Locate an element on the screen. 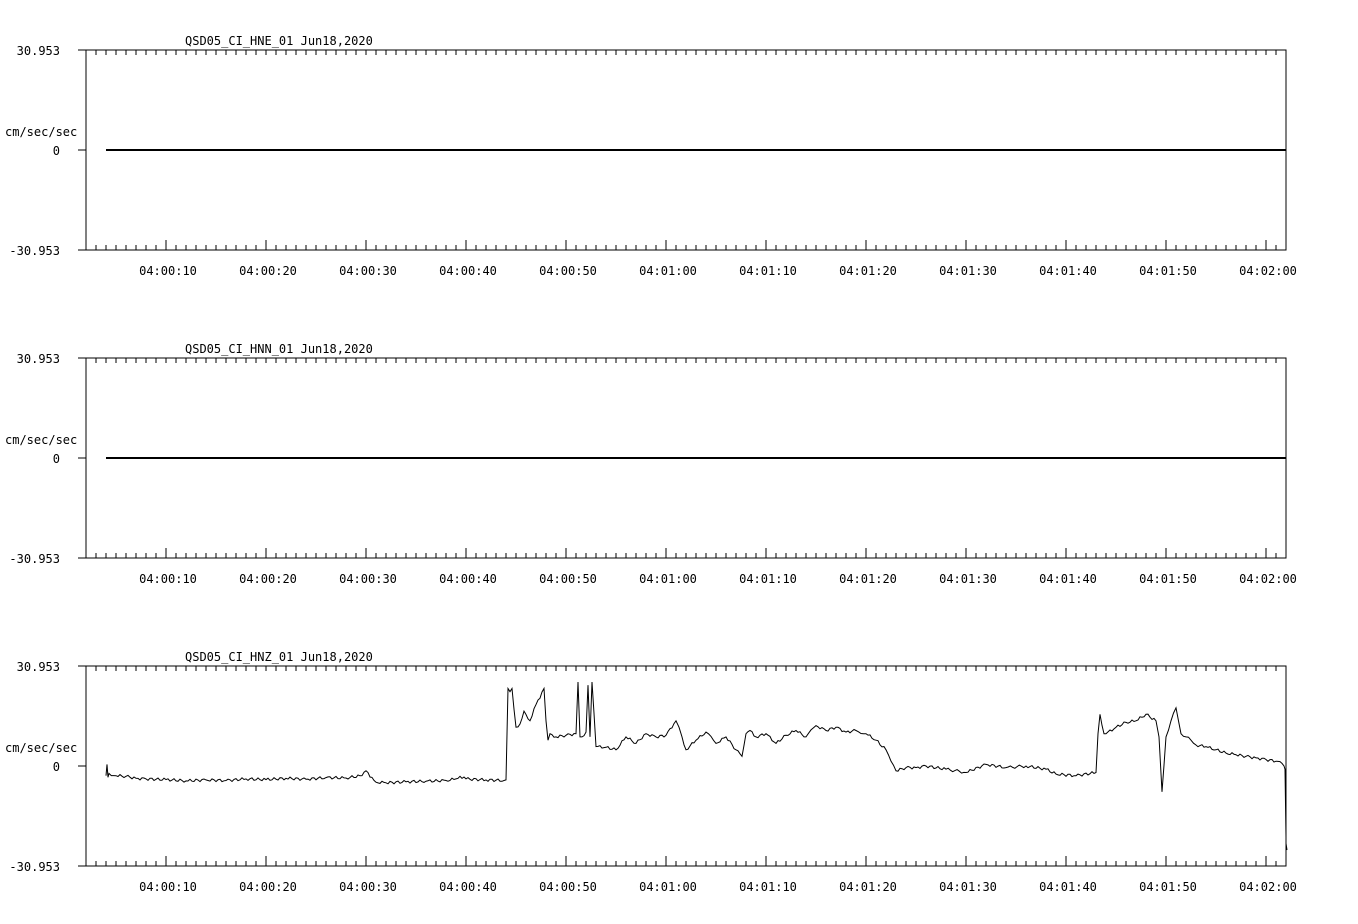 This screenshot has width=1358, height=924. panel-title: QSD05_CI_HNZ_01 Jun18,2020 is located at coordinates (279, 657).